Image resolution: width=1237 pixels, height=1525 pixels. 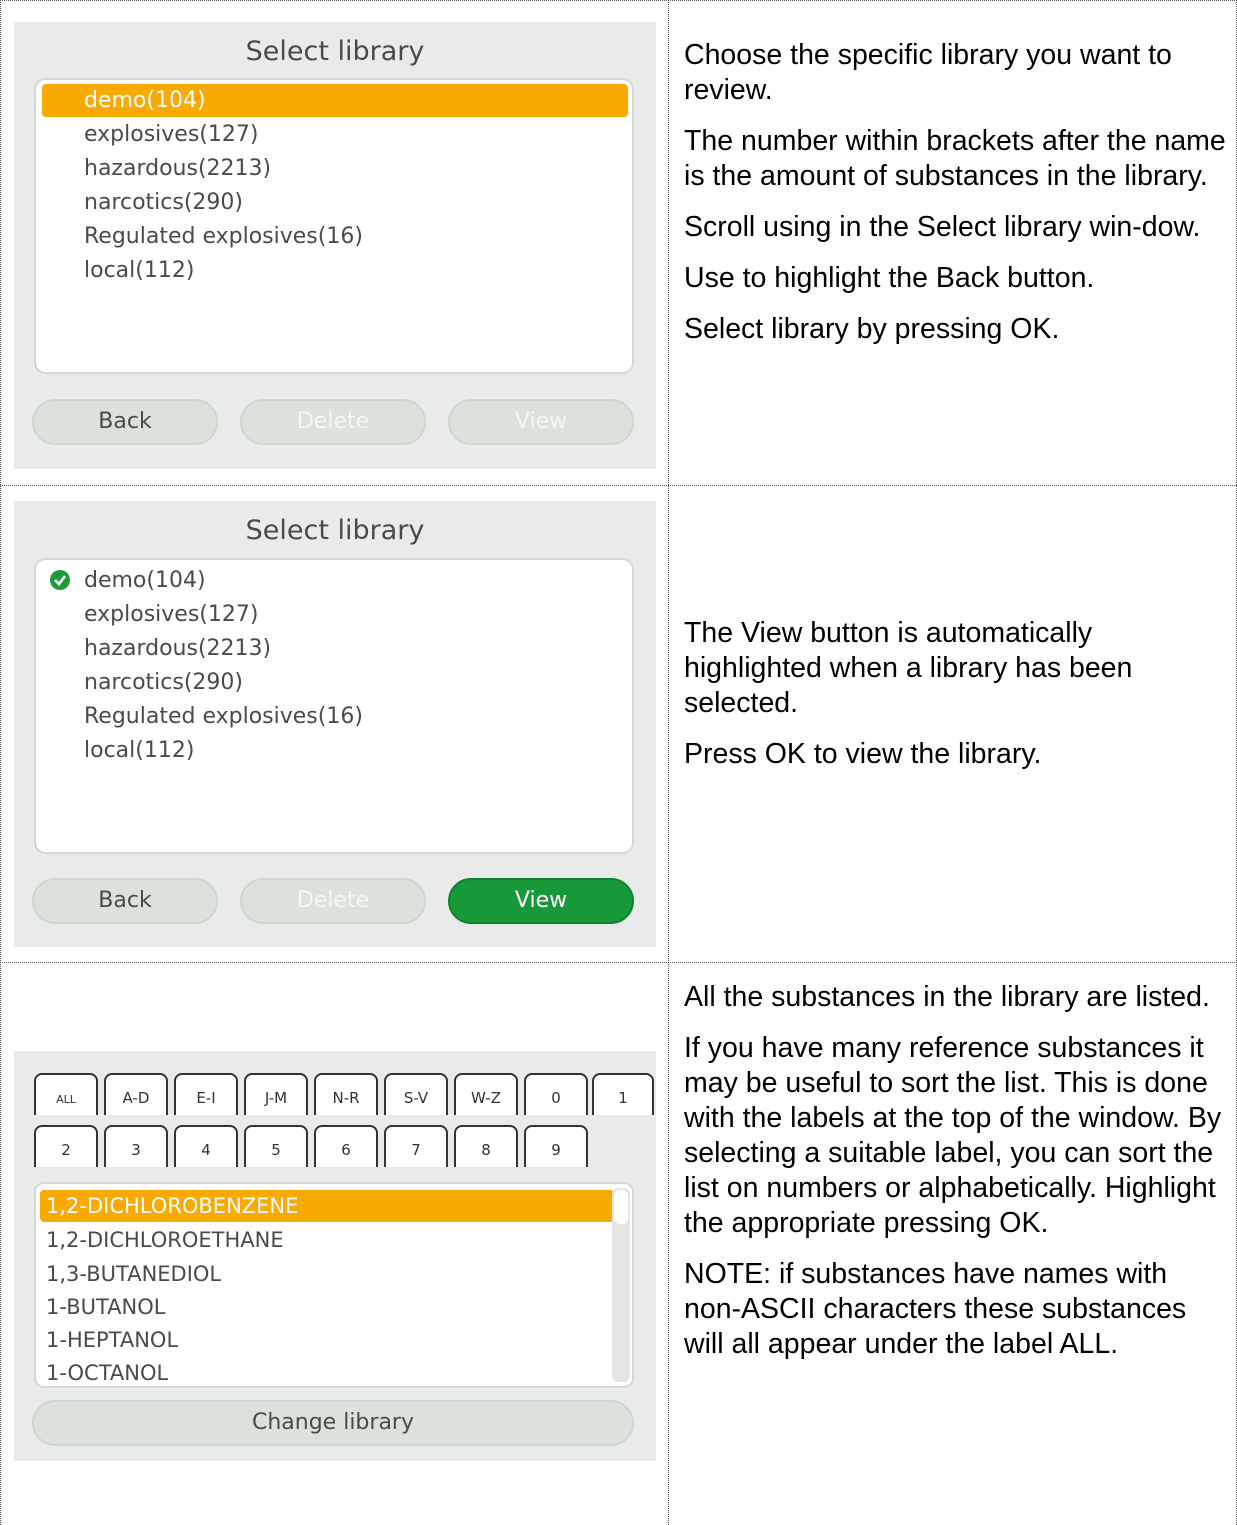 I want to click on scrollbar-track, so click(x=621, y=1285).